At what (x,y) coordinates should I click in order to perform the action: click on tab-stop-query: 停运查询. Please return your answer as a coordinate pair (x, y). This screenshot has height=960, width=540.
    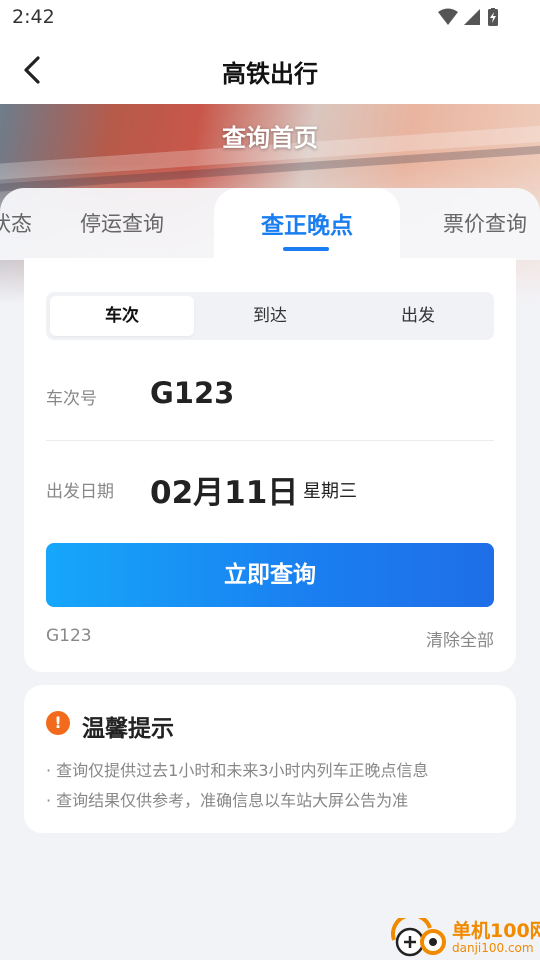
    Looking at the image, I should click on (122, 223).